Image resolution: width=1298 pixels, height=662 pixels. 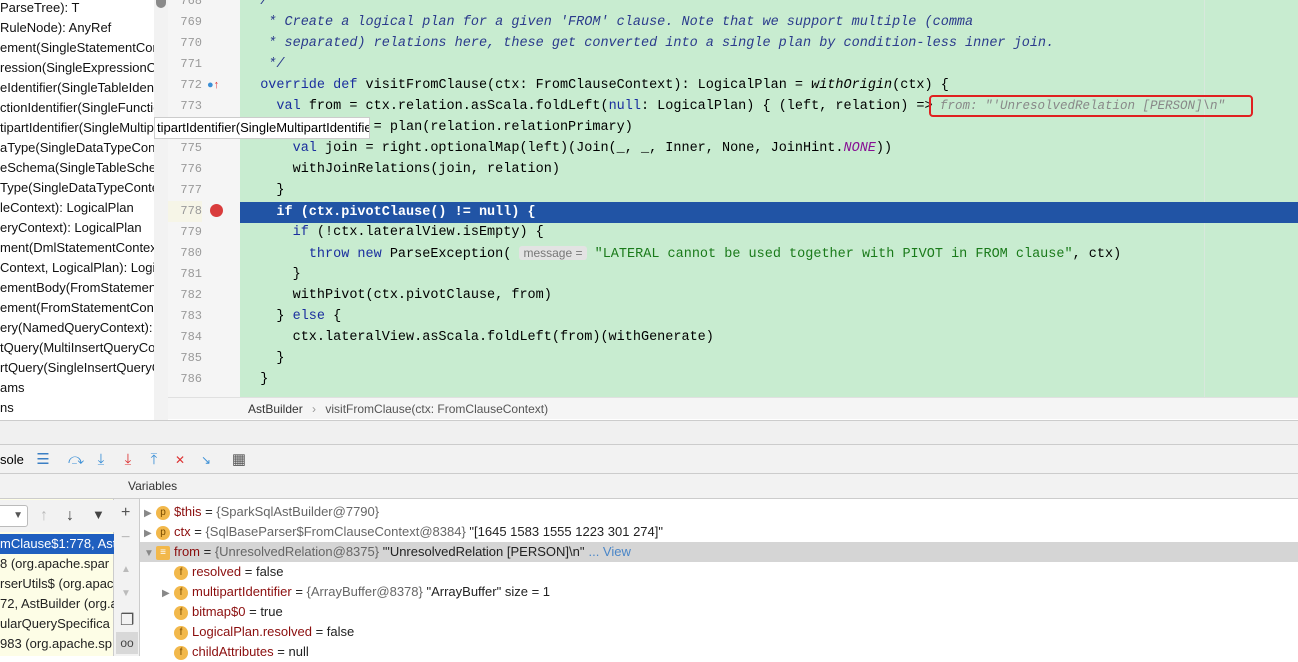 What do you see at coordinates (150, 554) in the screenshot?
I see `collapse-arrow-icon: ▼` at bounding box center [150, 554].